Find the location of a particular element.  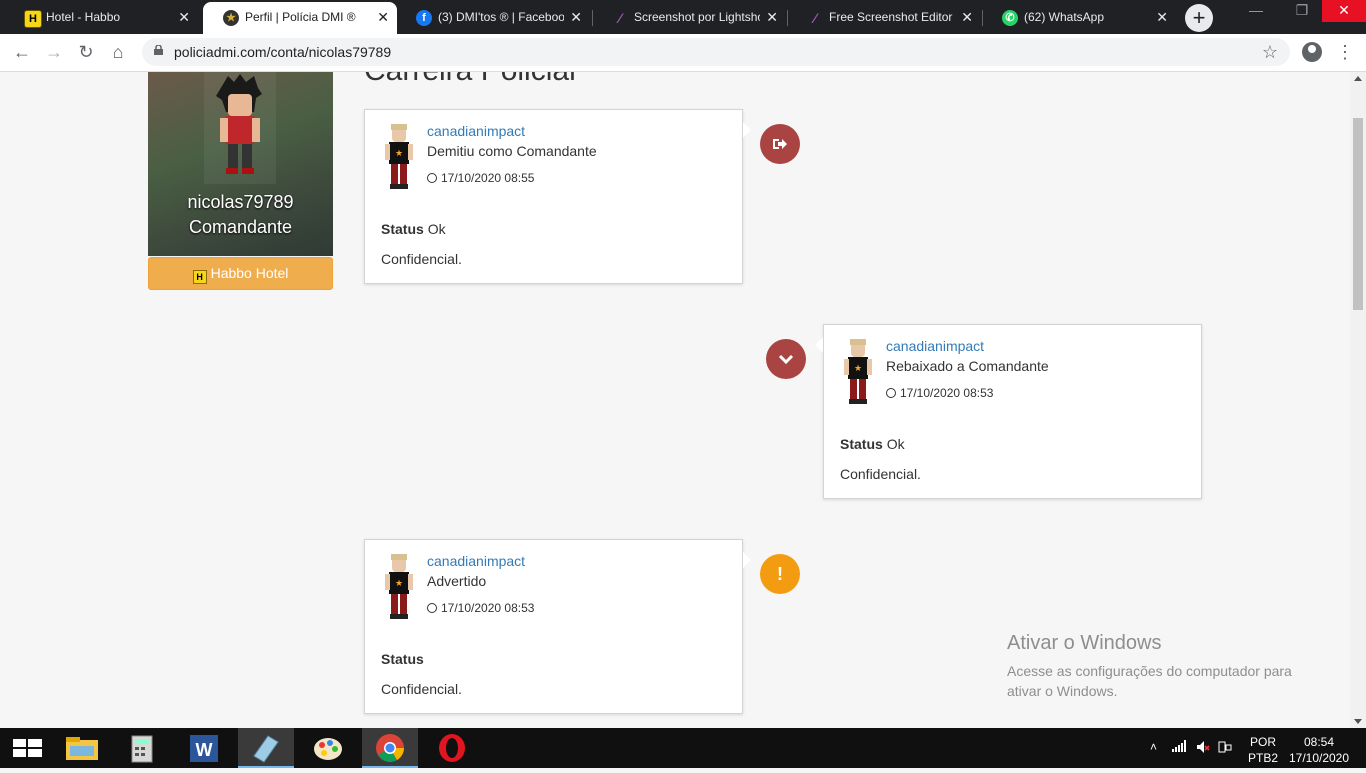

watermark-line2: ativar o Windows. is located at coordinates (1062, 691).